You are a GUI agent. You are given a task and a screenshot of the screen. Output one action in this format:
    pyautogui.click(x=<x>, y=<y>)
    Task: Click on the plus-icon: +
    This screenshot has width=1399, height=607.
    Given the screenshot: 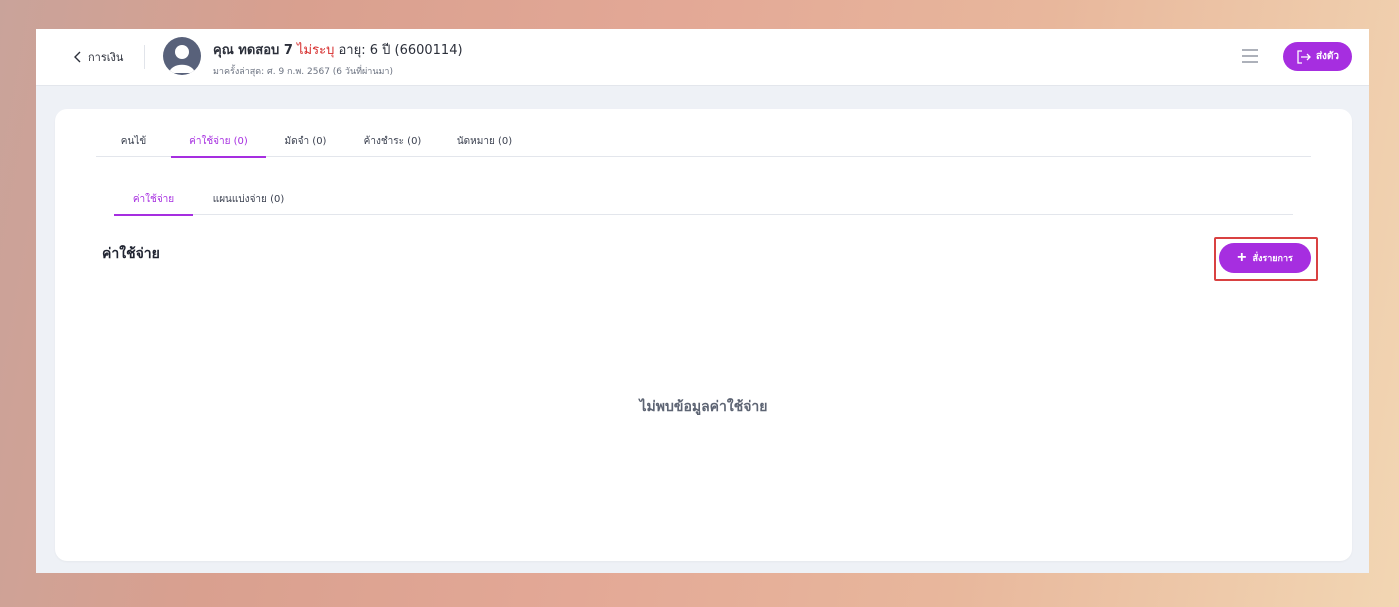 What is the action you would take?
    pyautogui.click(x=1242, y=257)
    